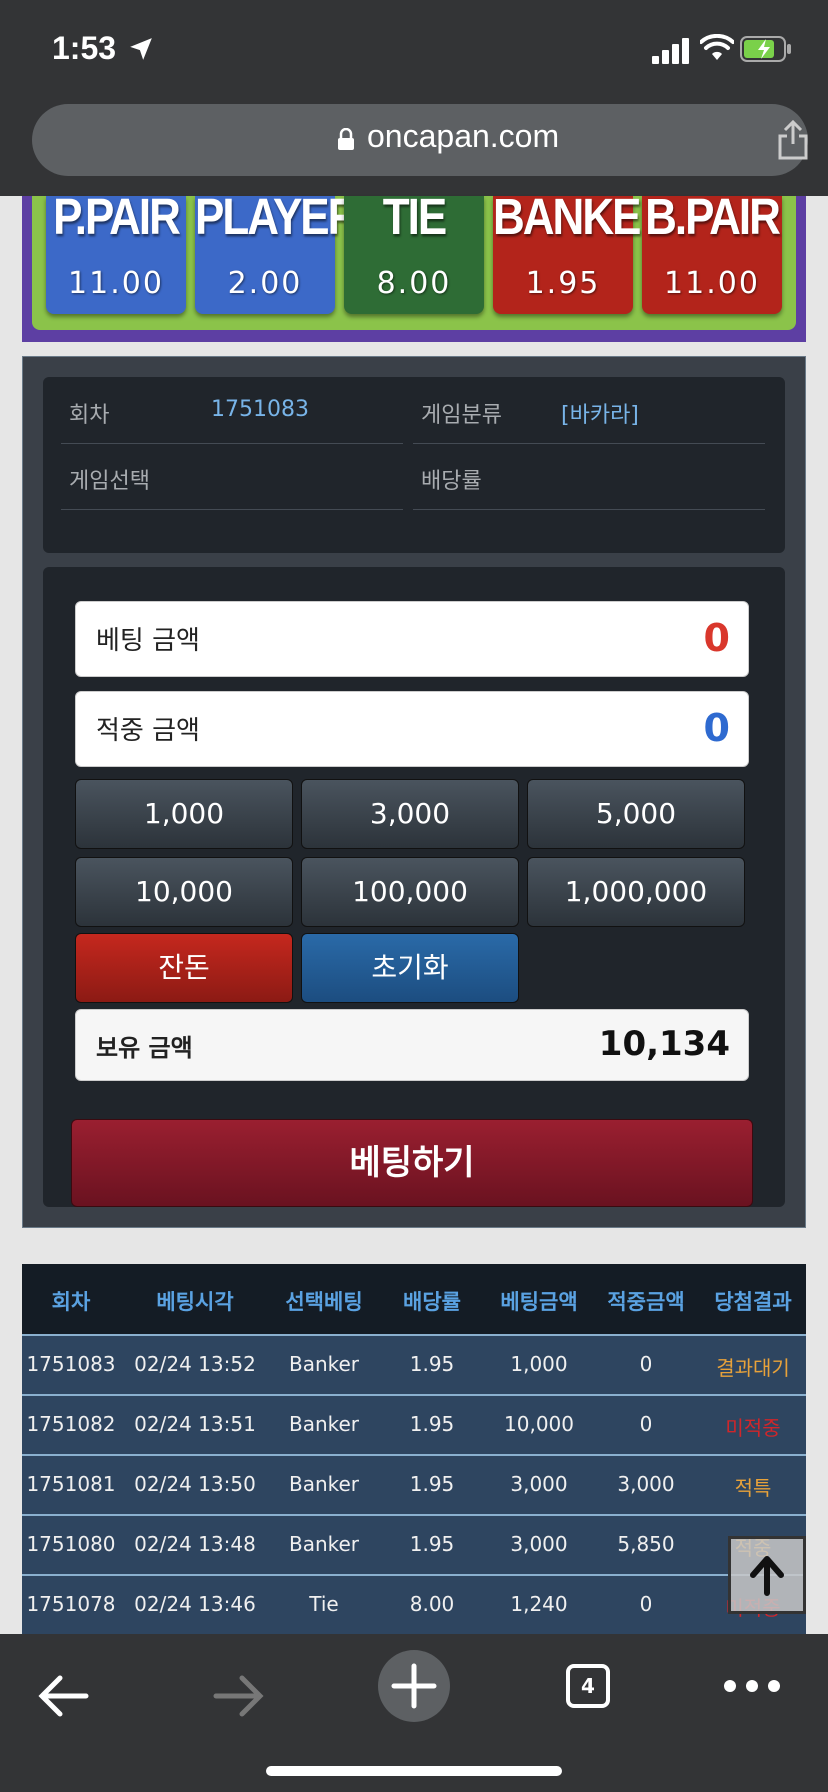  What do you see at coordinates (412, 729) in the screenshot?
I see `win-amount-field: 적중 금액 0` at bounding box center [412, 729].